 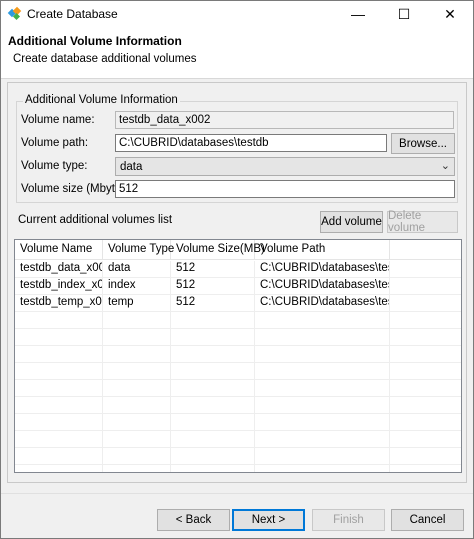 I want to click on group-legend: Additional Volume Information, so click(x=101, y=100).